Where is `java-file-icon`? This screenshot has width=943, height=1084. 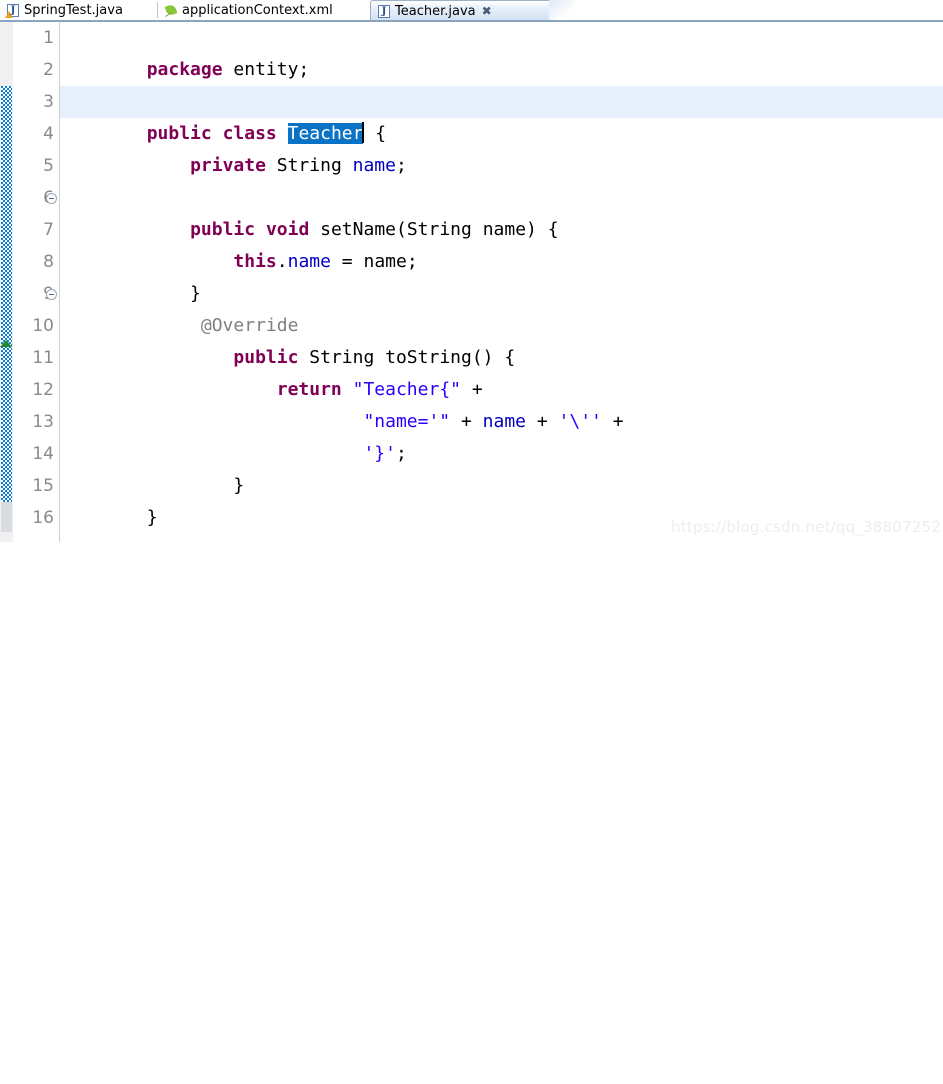
java-file-icon is located at coordinates (384, 11).